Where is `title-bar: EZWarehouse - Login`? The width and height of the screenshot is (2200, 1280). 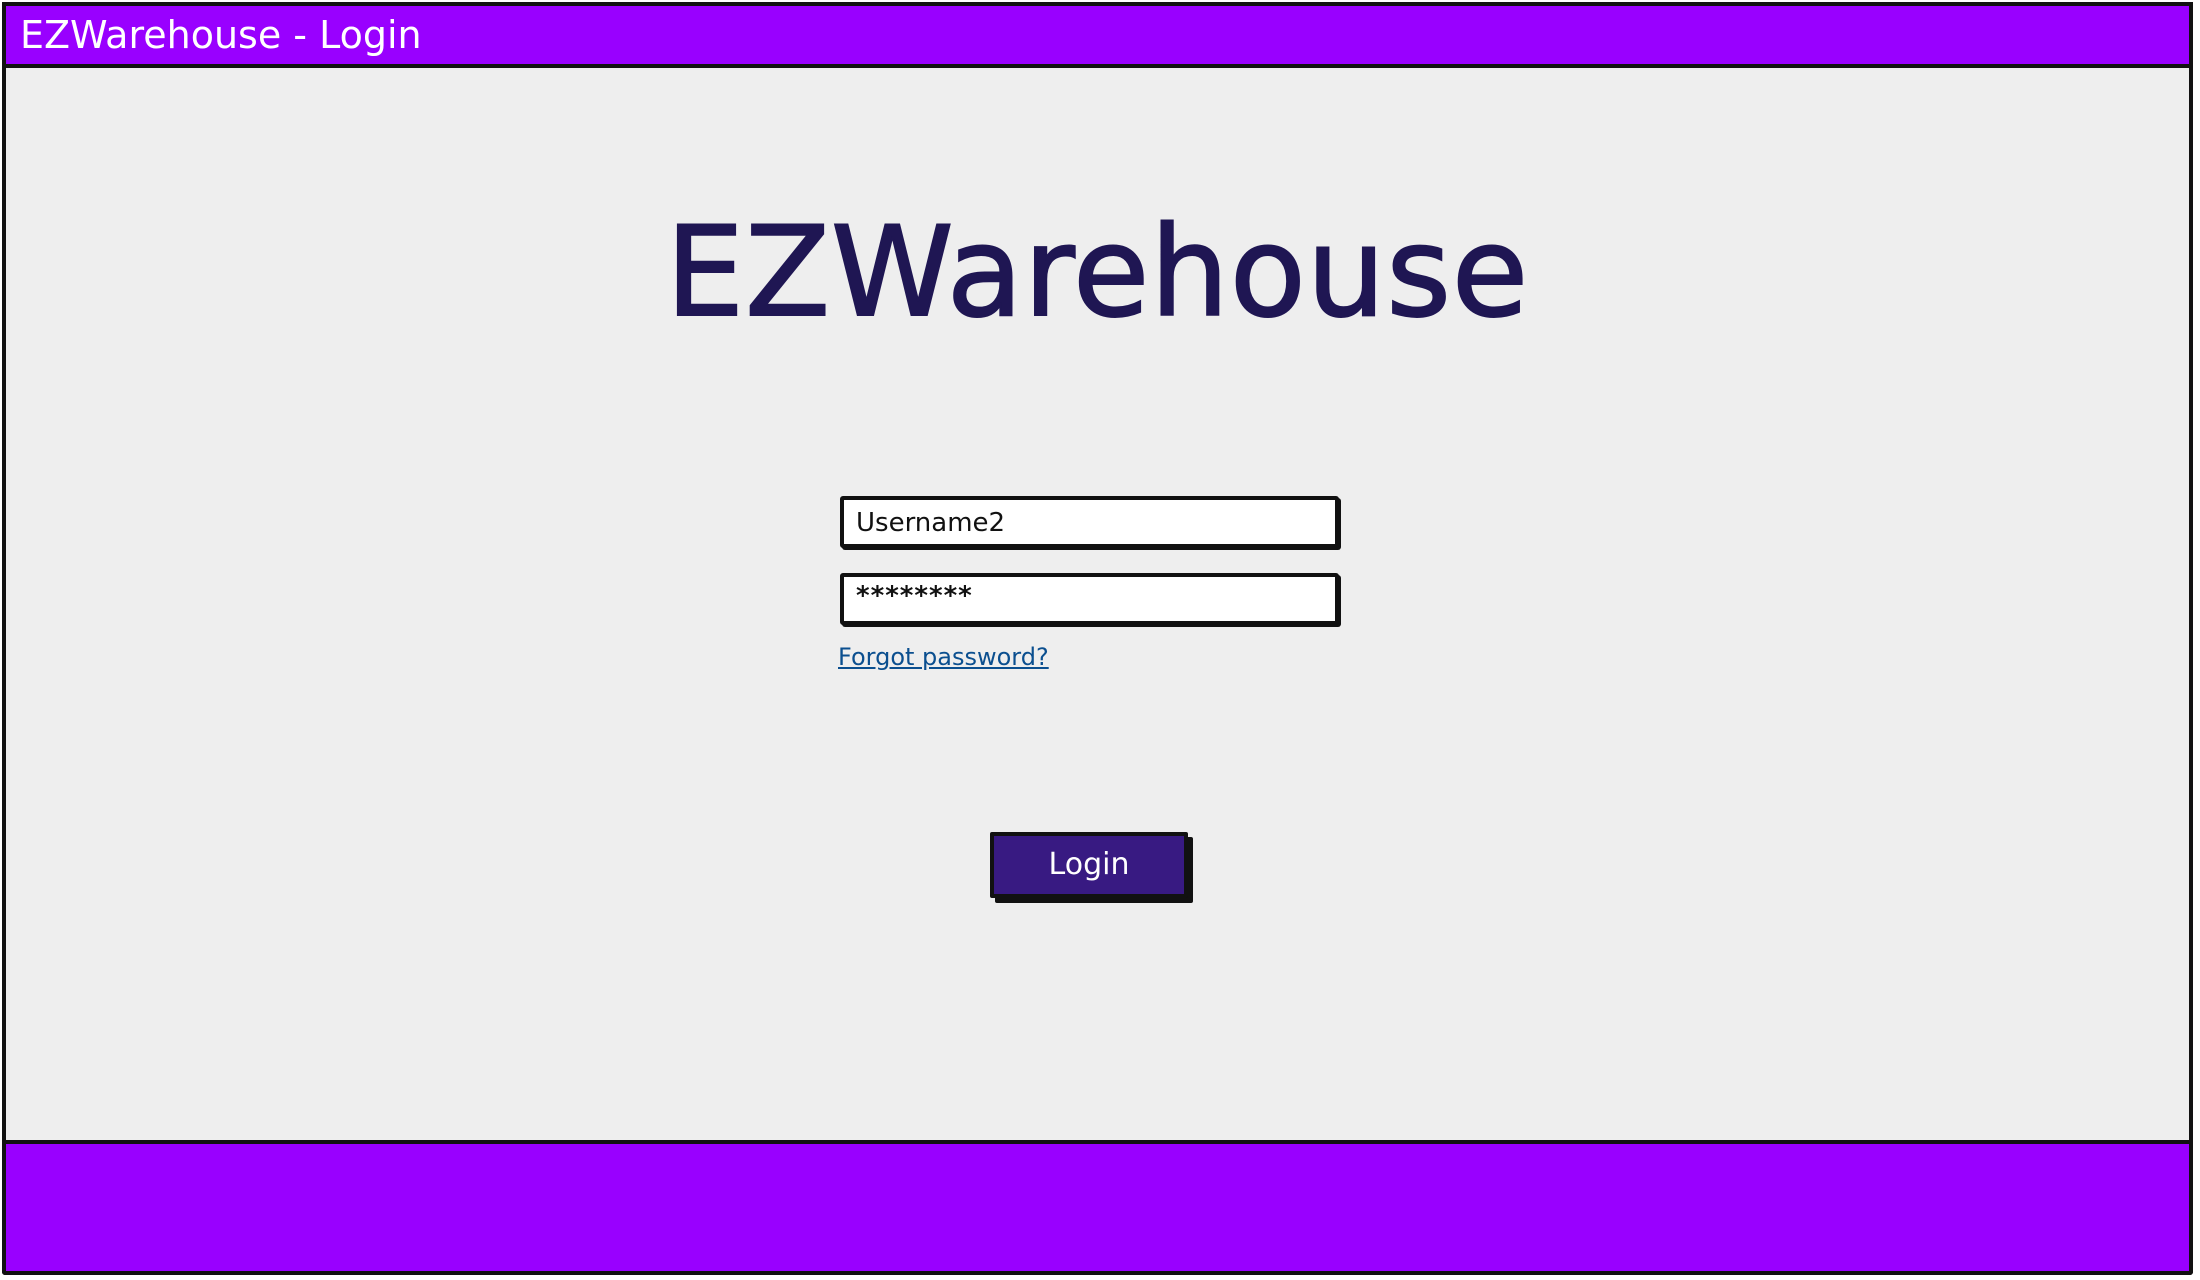 title-bar: EZWarehouse - Login is located at coordinates (1097, 35).